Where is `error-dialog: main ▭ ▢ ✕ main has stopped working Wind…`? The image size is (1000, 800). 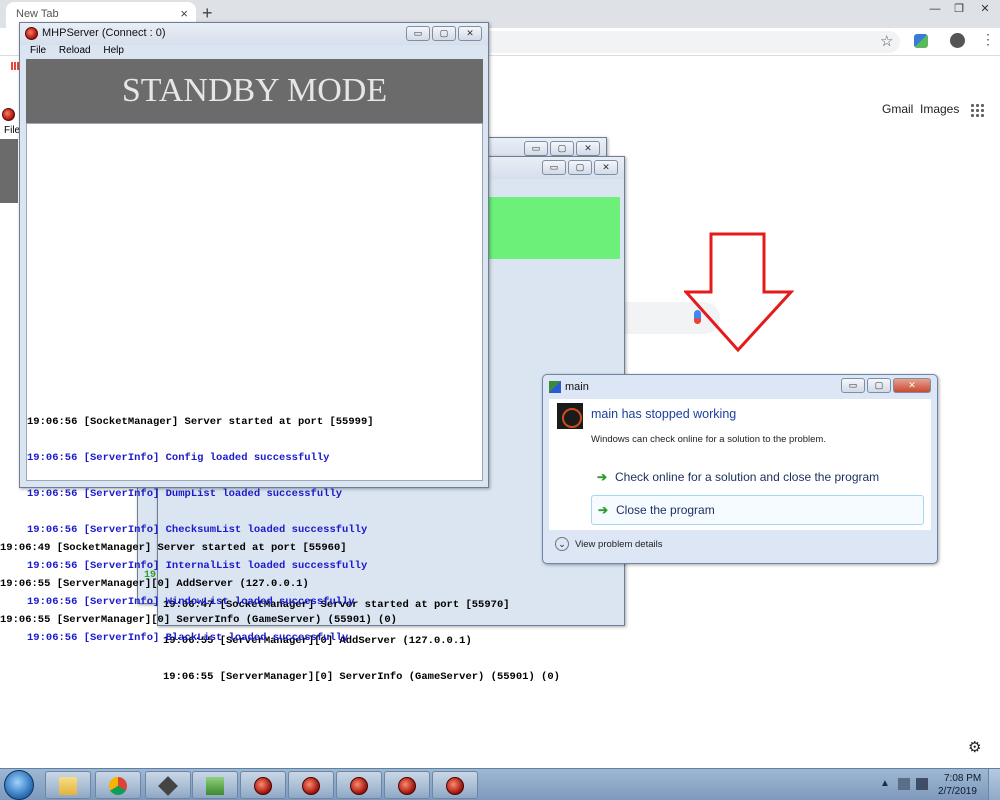
error-dialog: main ▭ ▢ ✕ main has stopped working Wind… is located at coordinates (740, 469).